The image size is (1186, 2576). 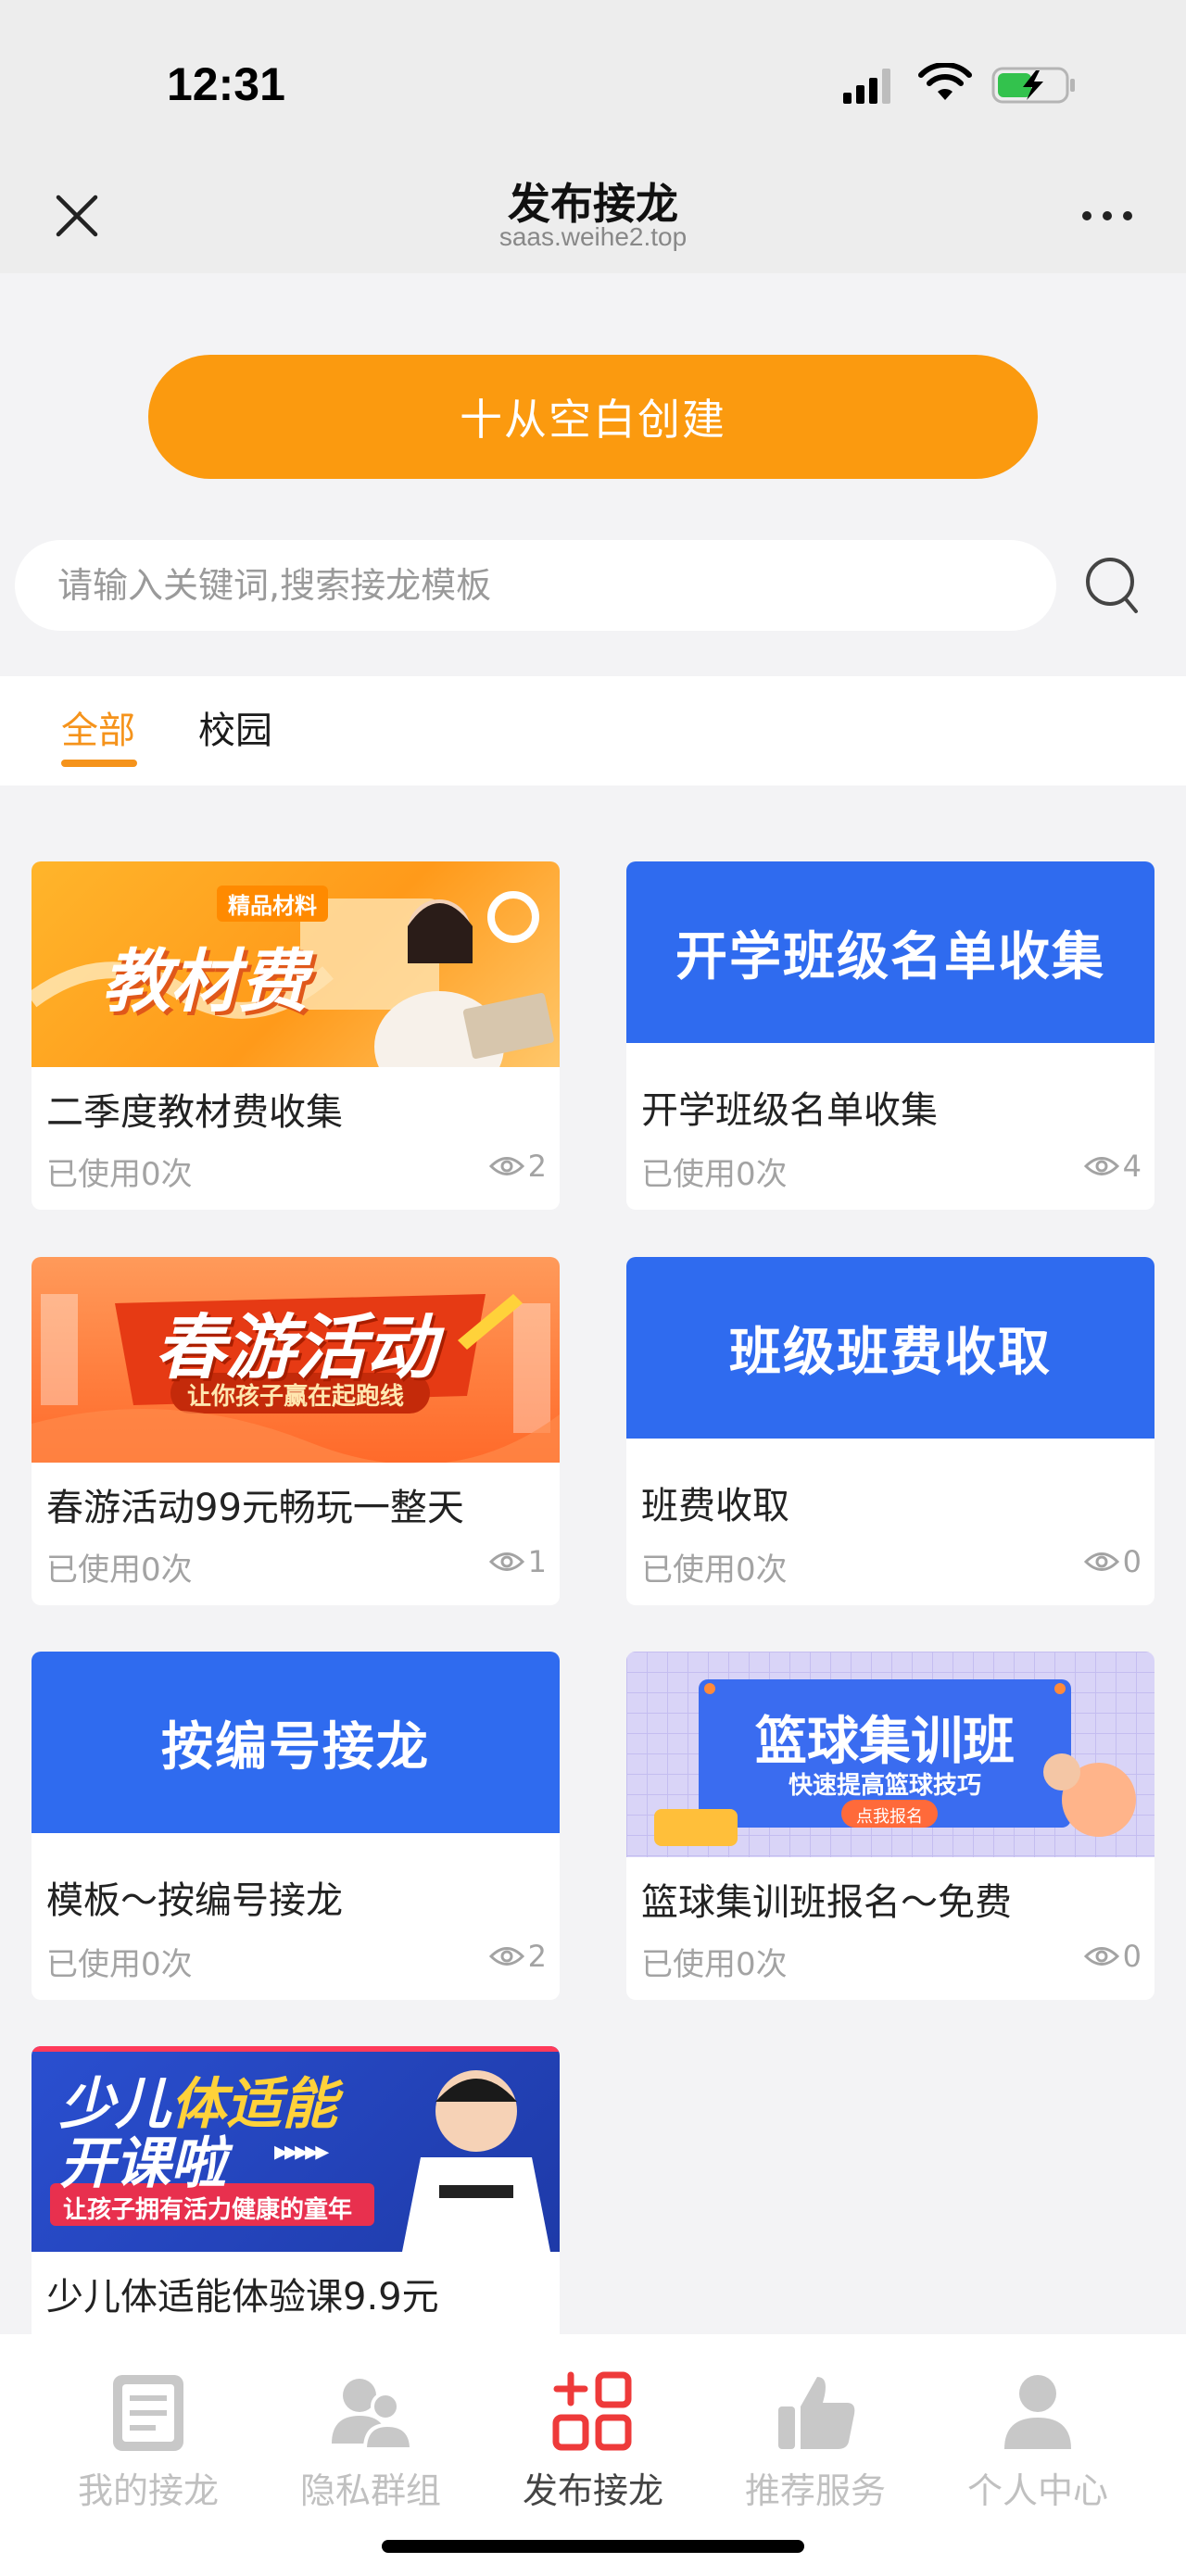 I want to click on create-from-blank-button: 十从空白创建, so click(x=593, y=417).